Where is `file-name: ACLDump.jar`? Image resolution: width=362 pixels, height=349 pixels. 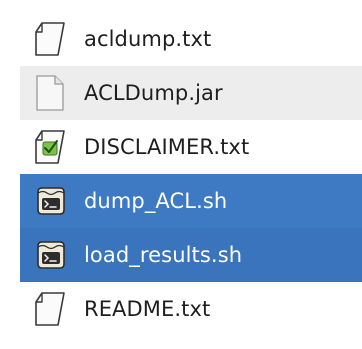 file-name: ACLDump.jar is located at coordinates (153, 93).